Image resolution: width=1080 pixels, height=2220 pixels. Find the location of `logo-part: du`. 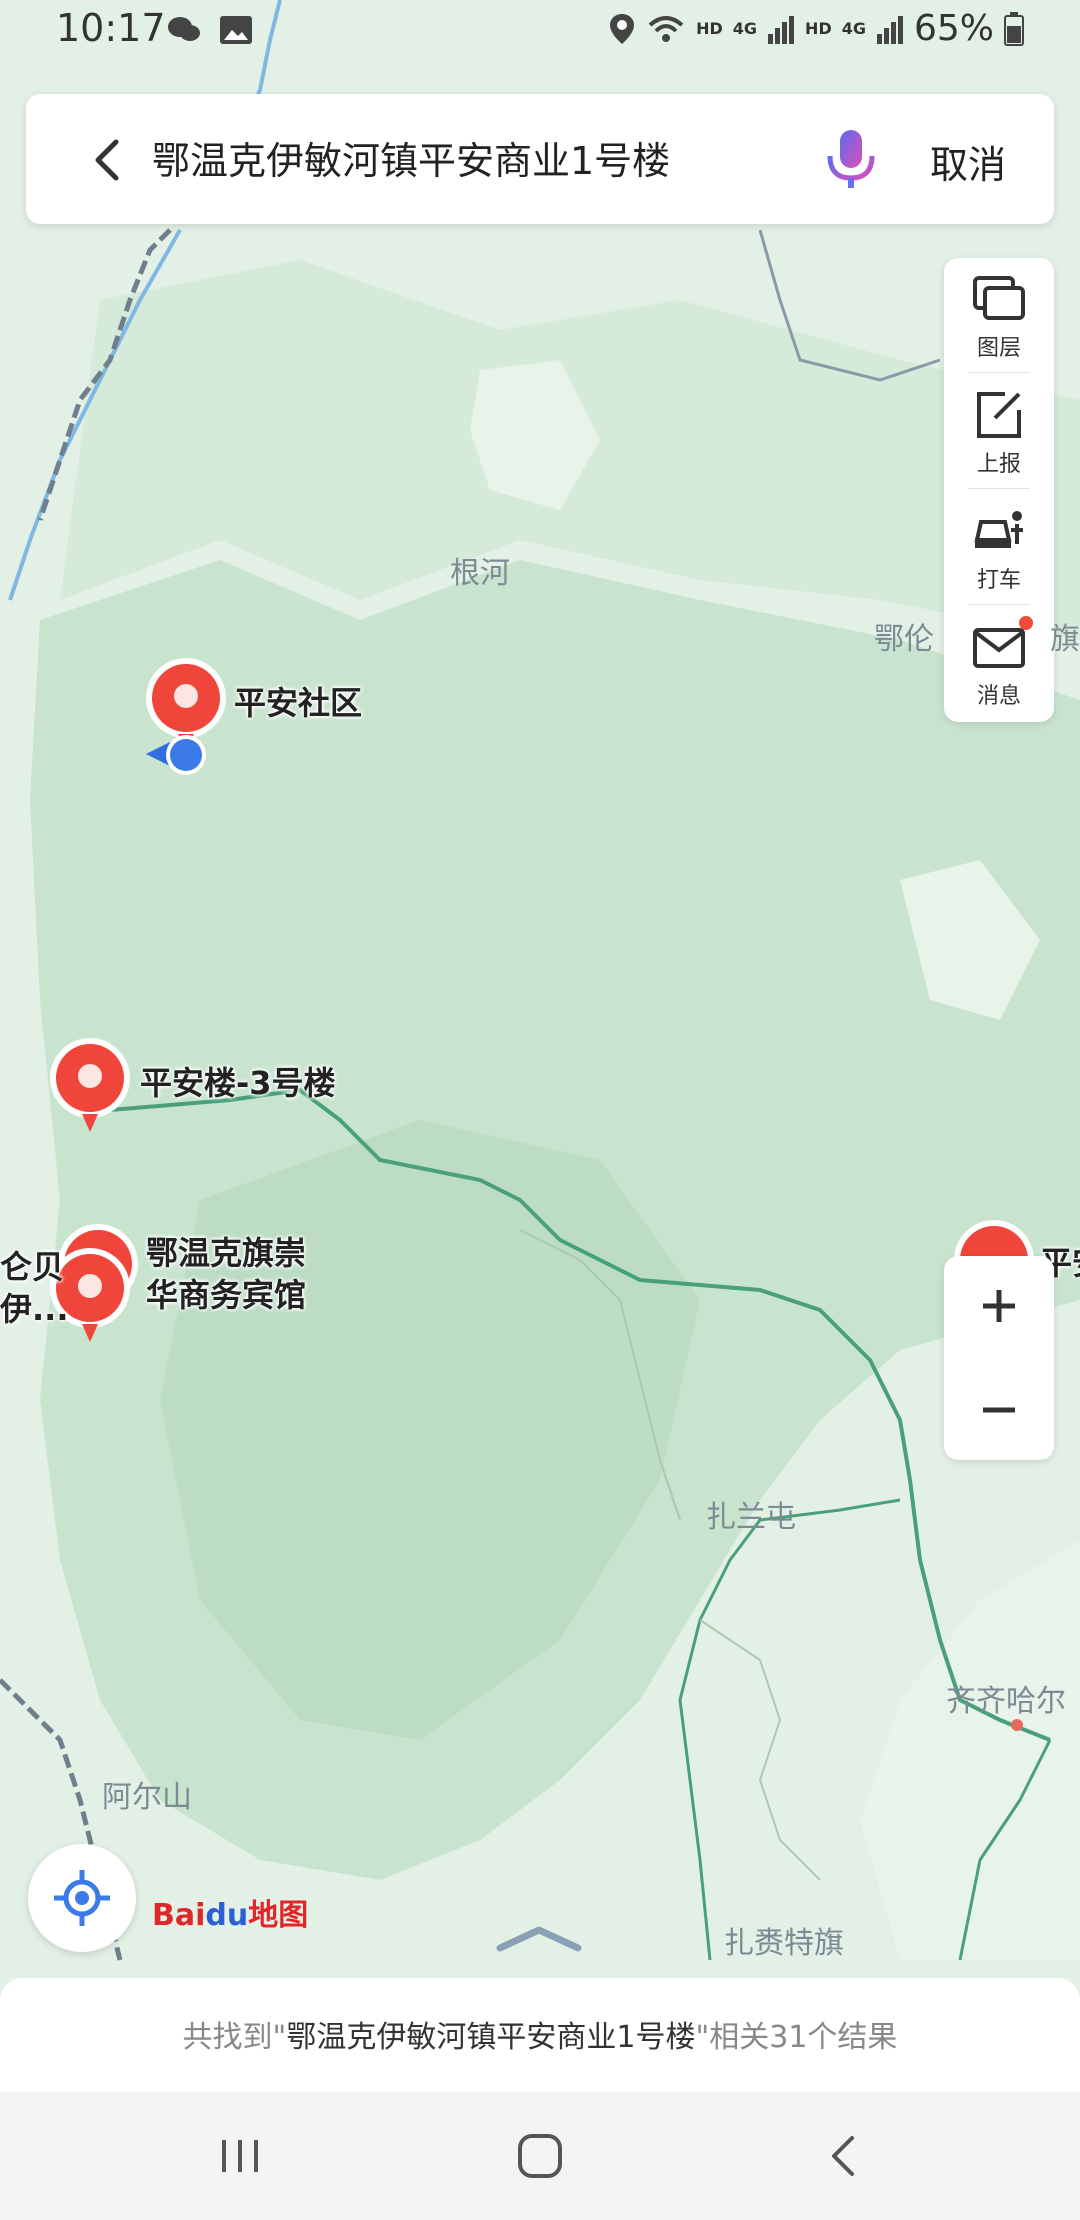

logo-part: du is located at coordinates (227, 1915).